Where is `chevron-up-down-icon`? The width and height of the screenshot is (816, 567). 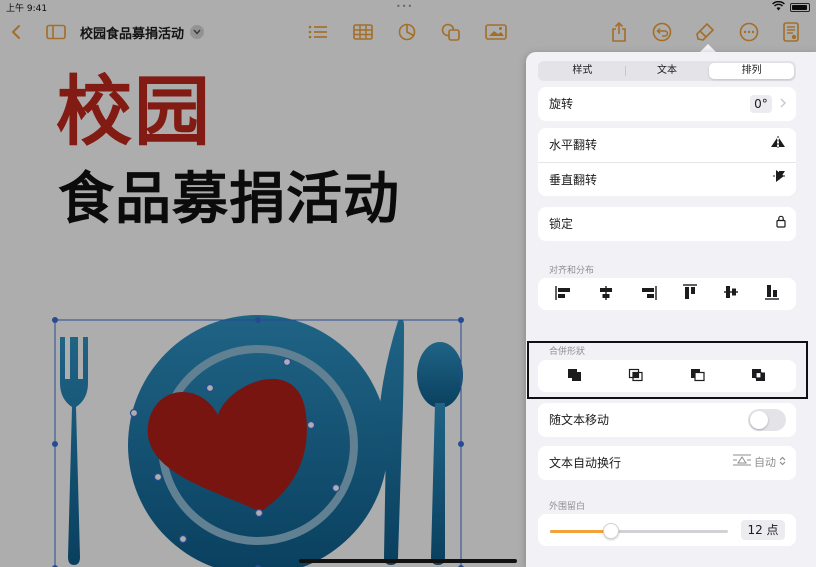
chevron-up-down-icon is located at coordinates (782, 463).